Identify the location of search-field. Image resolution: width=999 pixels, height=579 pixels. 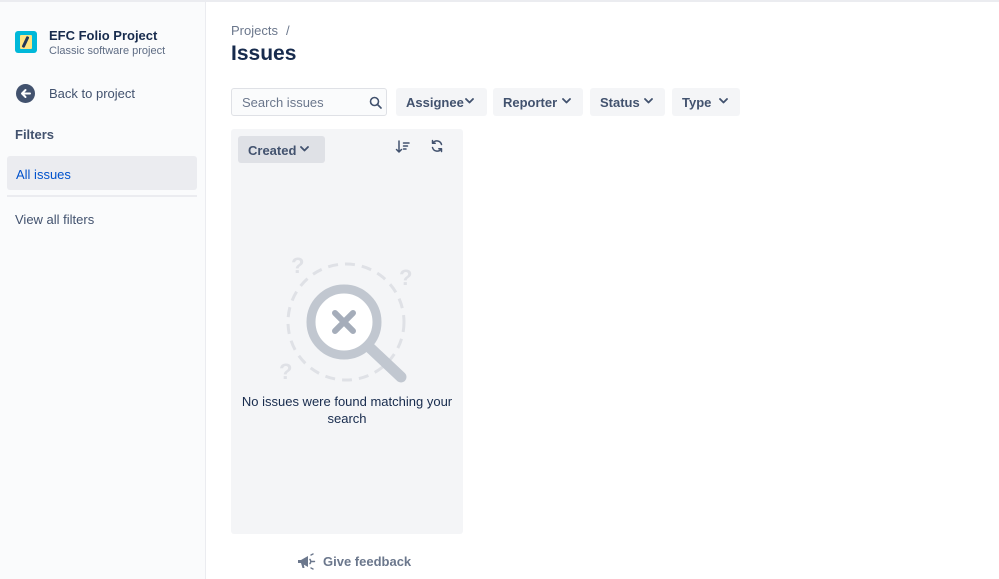
(309, 102).